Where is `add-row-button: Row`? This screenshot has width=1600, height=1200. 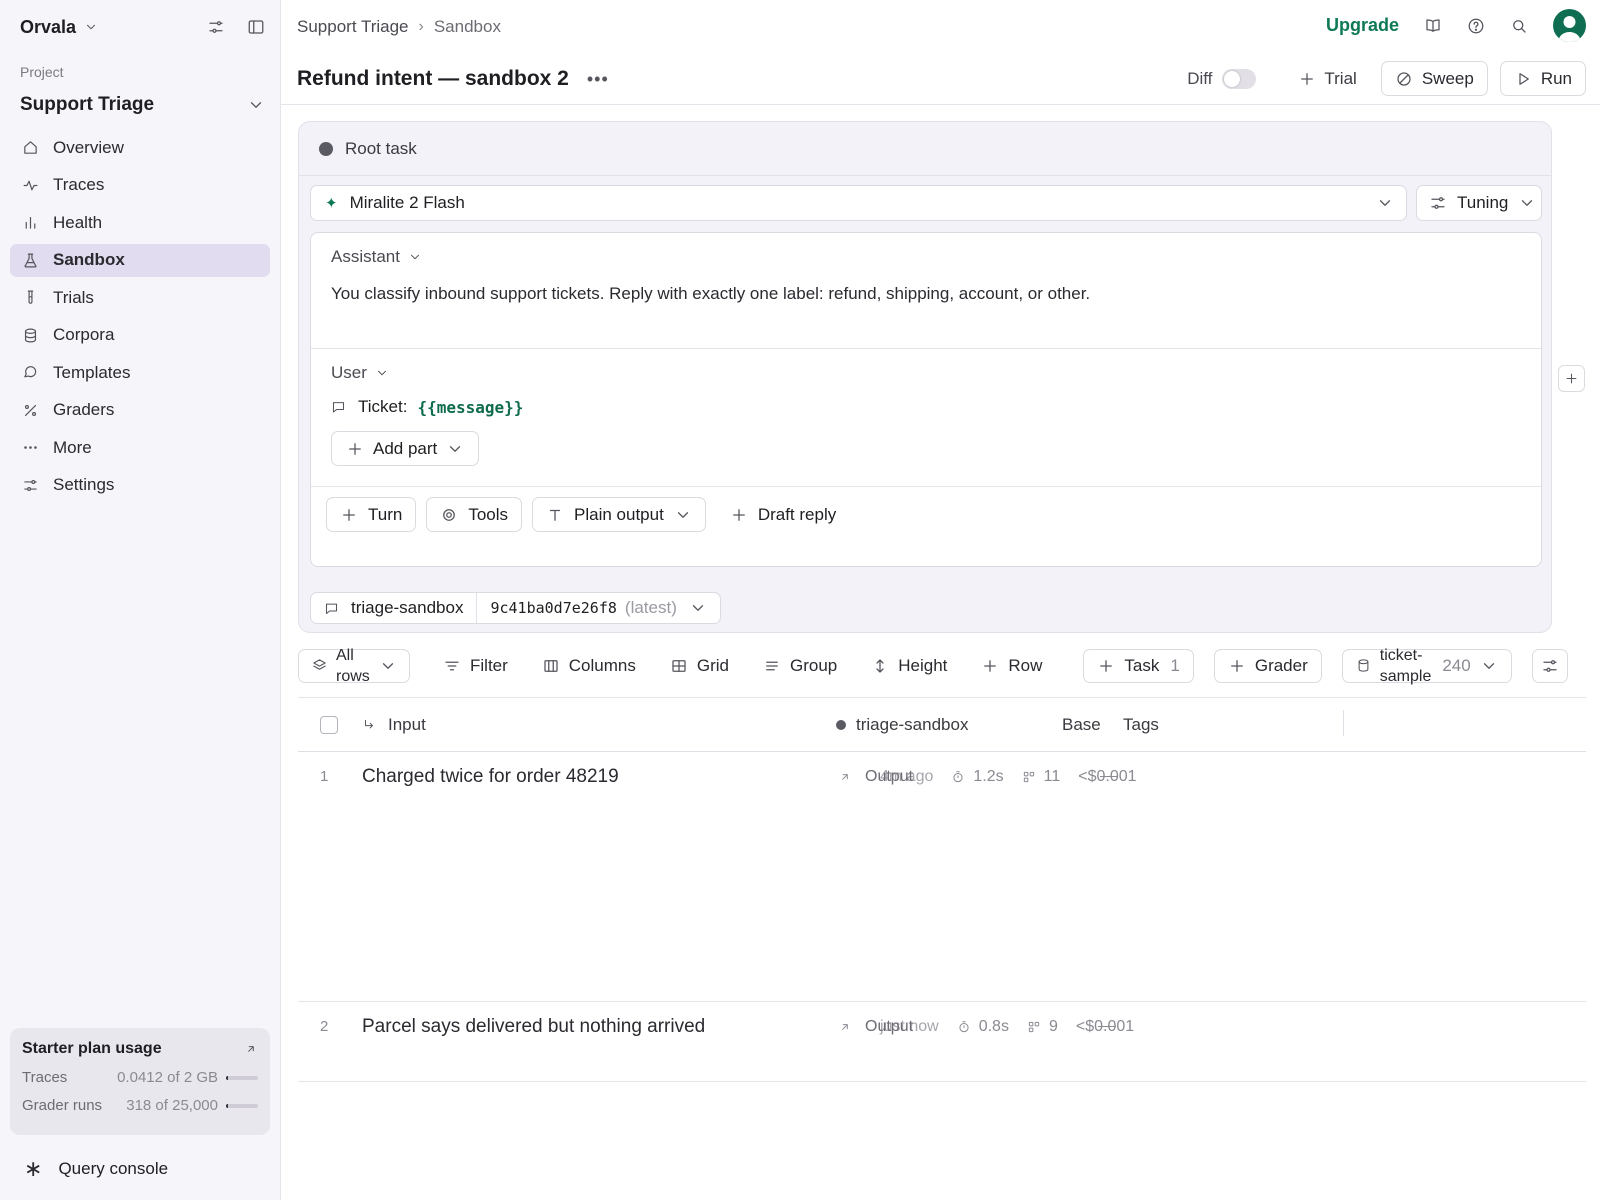
add-row-button: Row is located at coordinates (1011, 666).